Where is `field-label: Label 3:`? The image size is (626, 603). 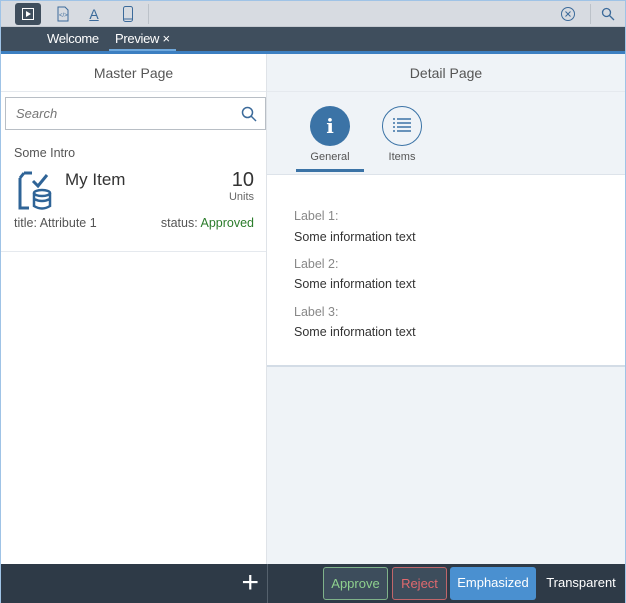 field-label: Label 3: is located at coordinates (316, 312).